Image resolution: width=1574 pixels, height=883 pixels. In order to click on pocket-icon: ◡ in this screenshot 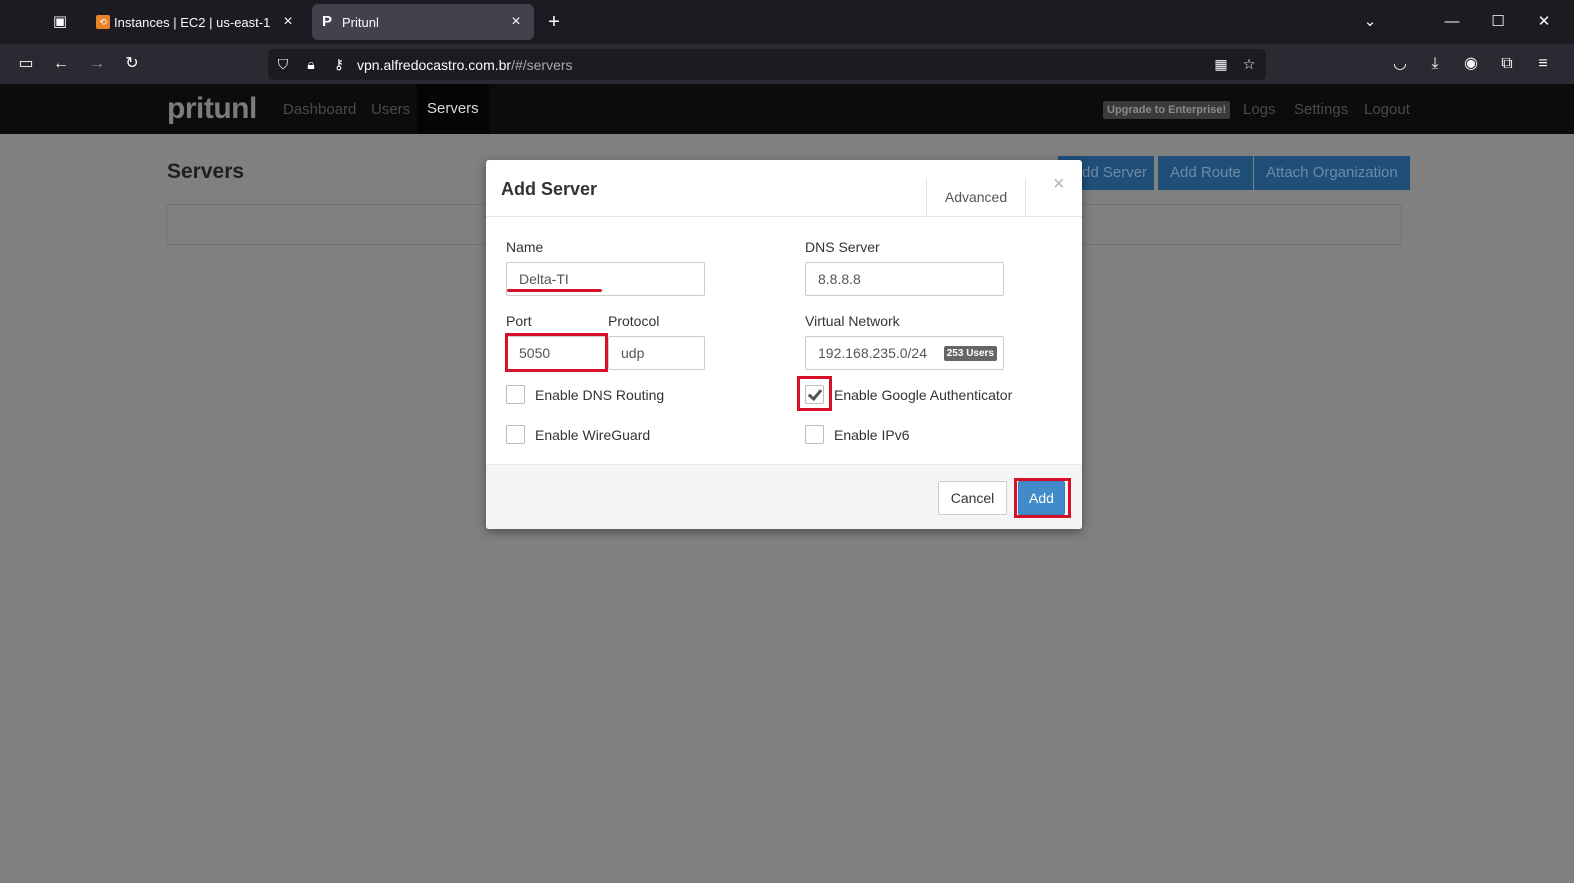, I will do `click(1400, 64)`.